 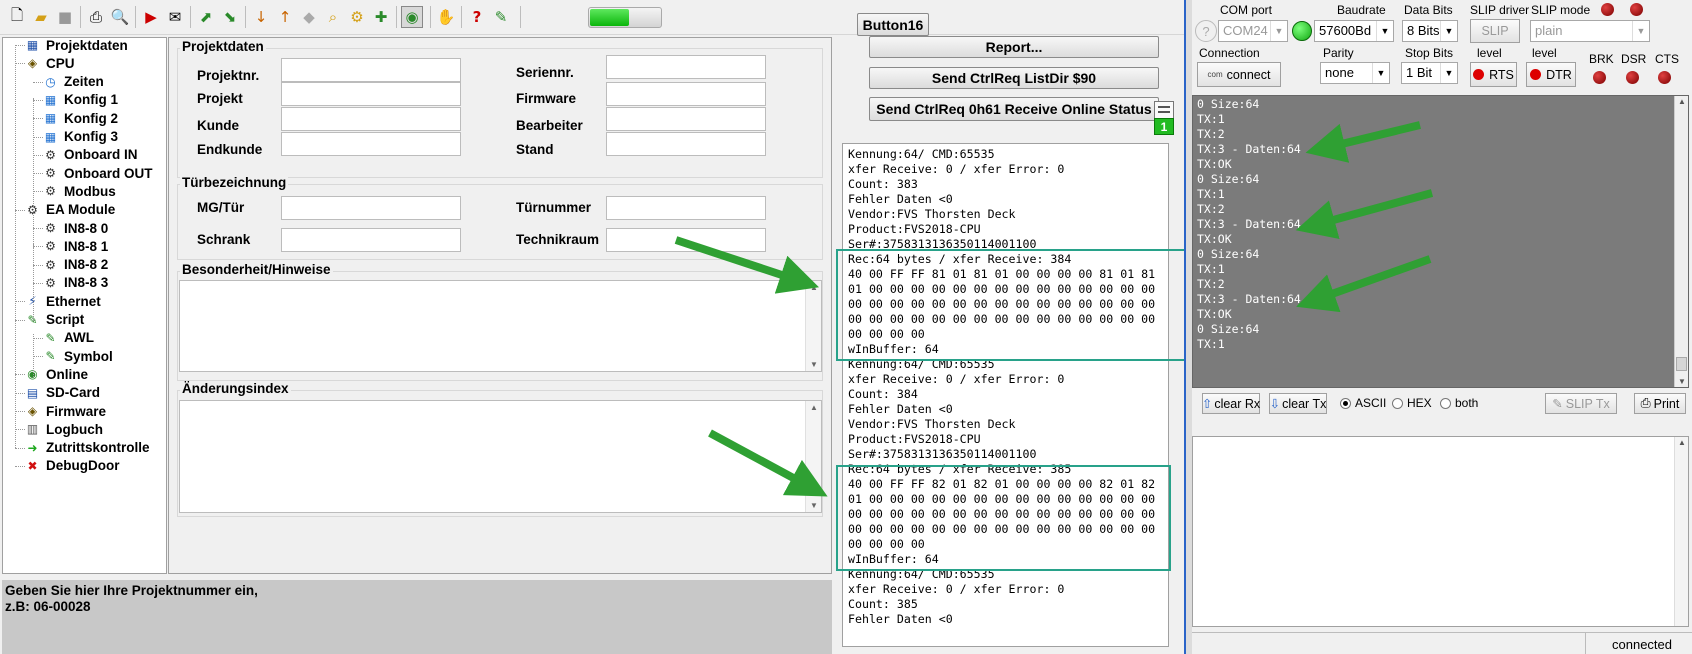 I want to click on tree-item-konfig-2: ▦ Konfig 2, so click(x=80, y=118).